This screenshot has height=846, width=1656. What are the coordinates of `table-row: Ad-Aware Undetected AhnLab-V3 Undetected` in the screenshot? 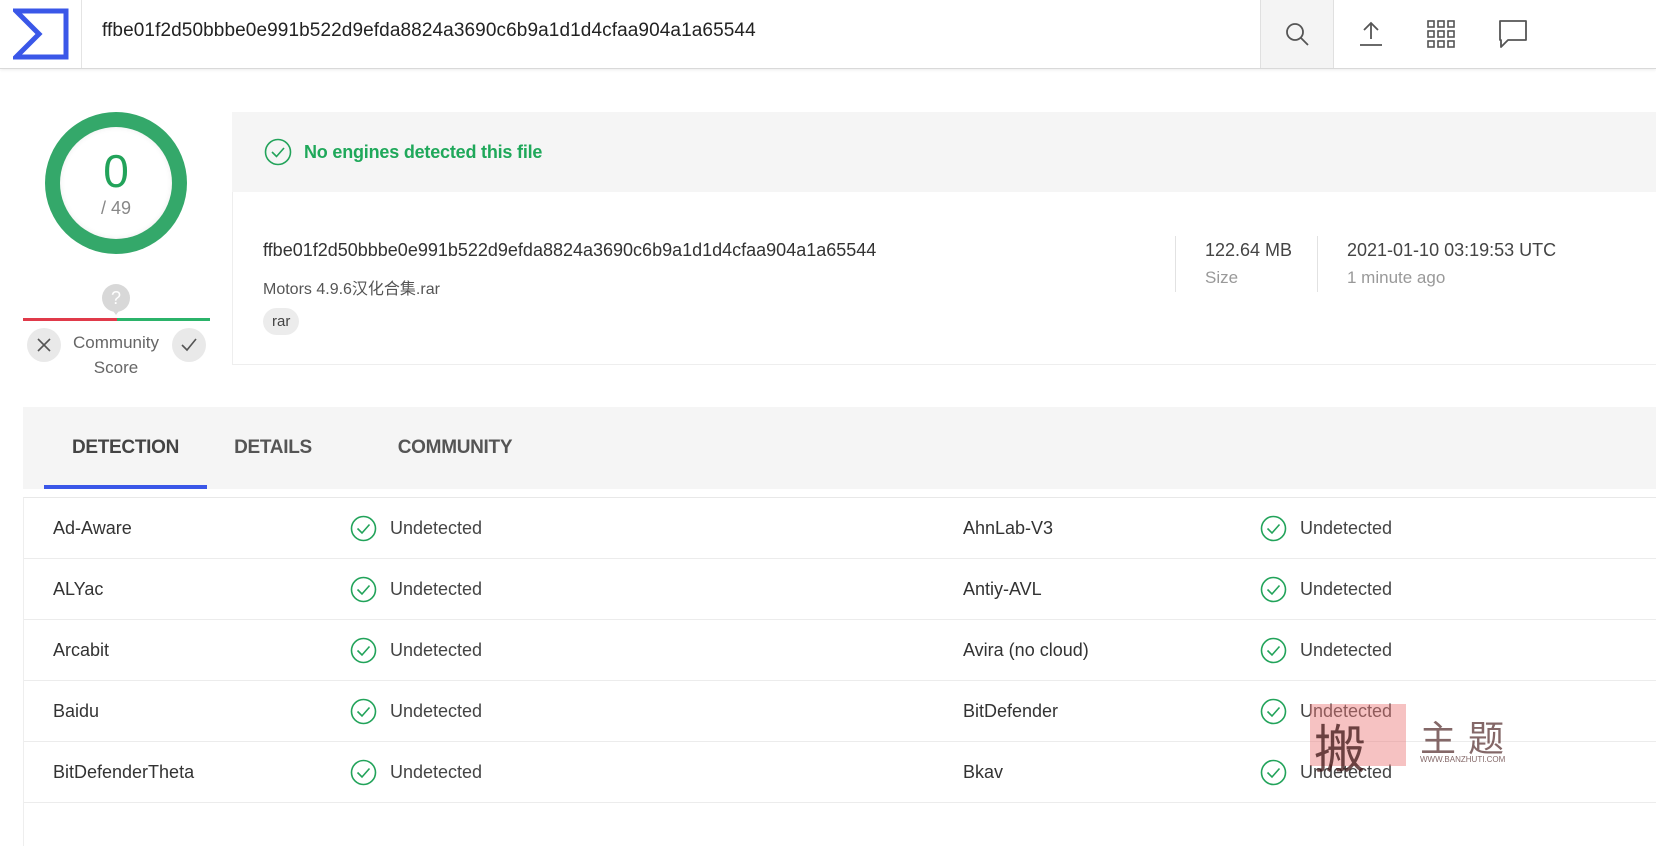 It's located at (840, 528).